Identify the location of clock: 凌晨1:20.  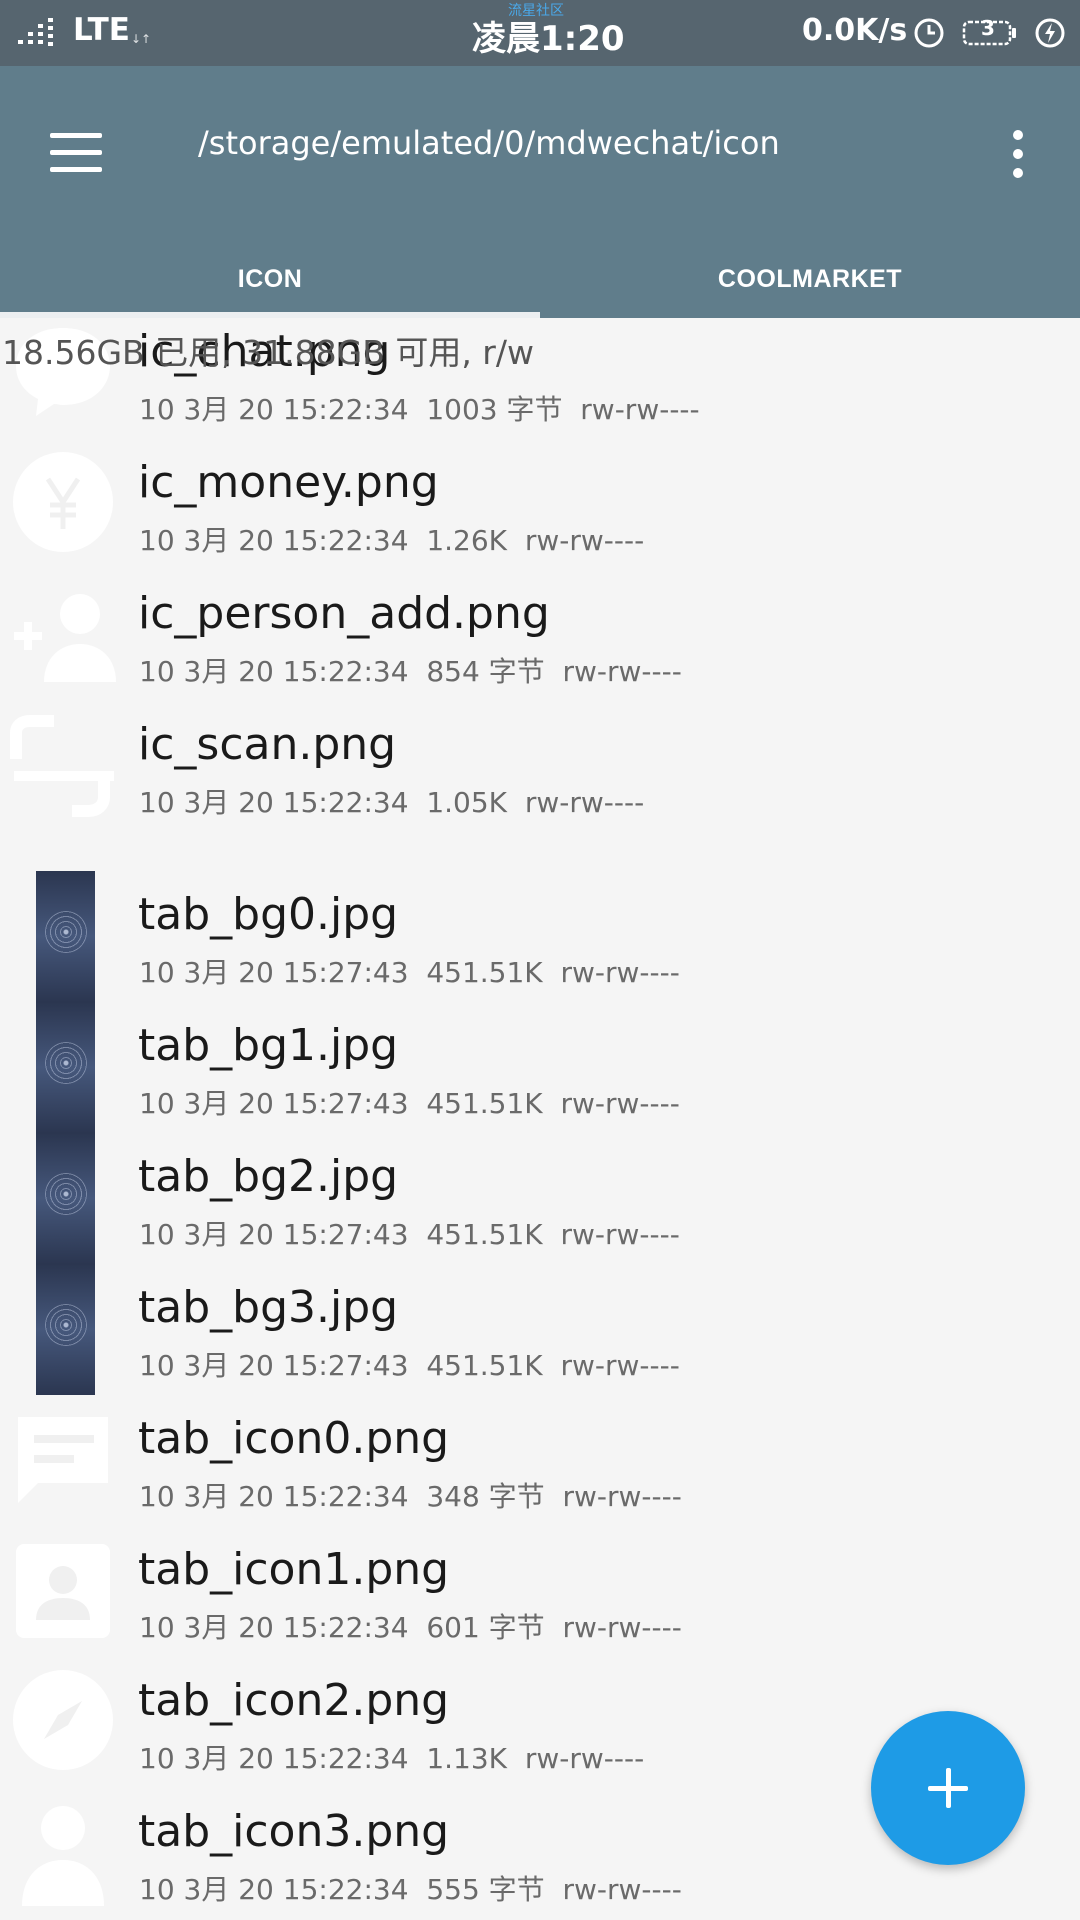
(548, 39).